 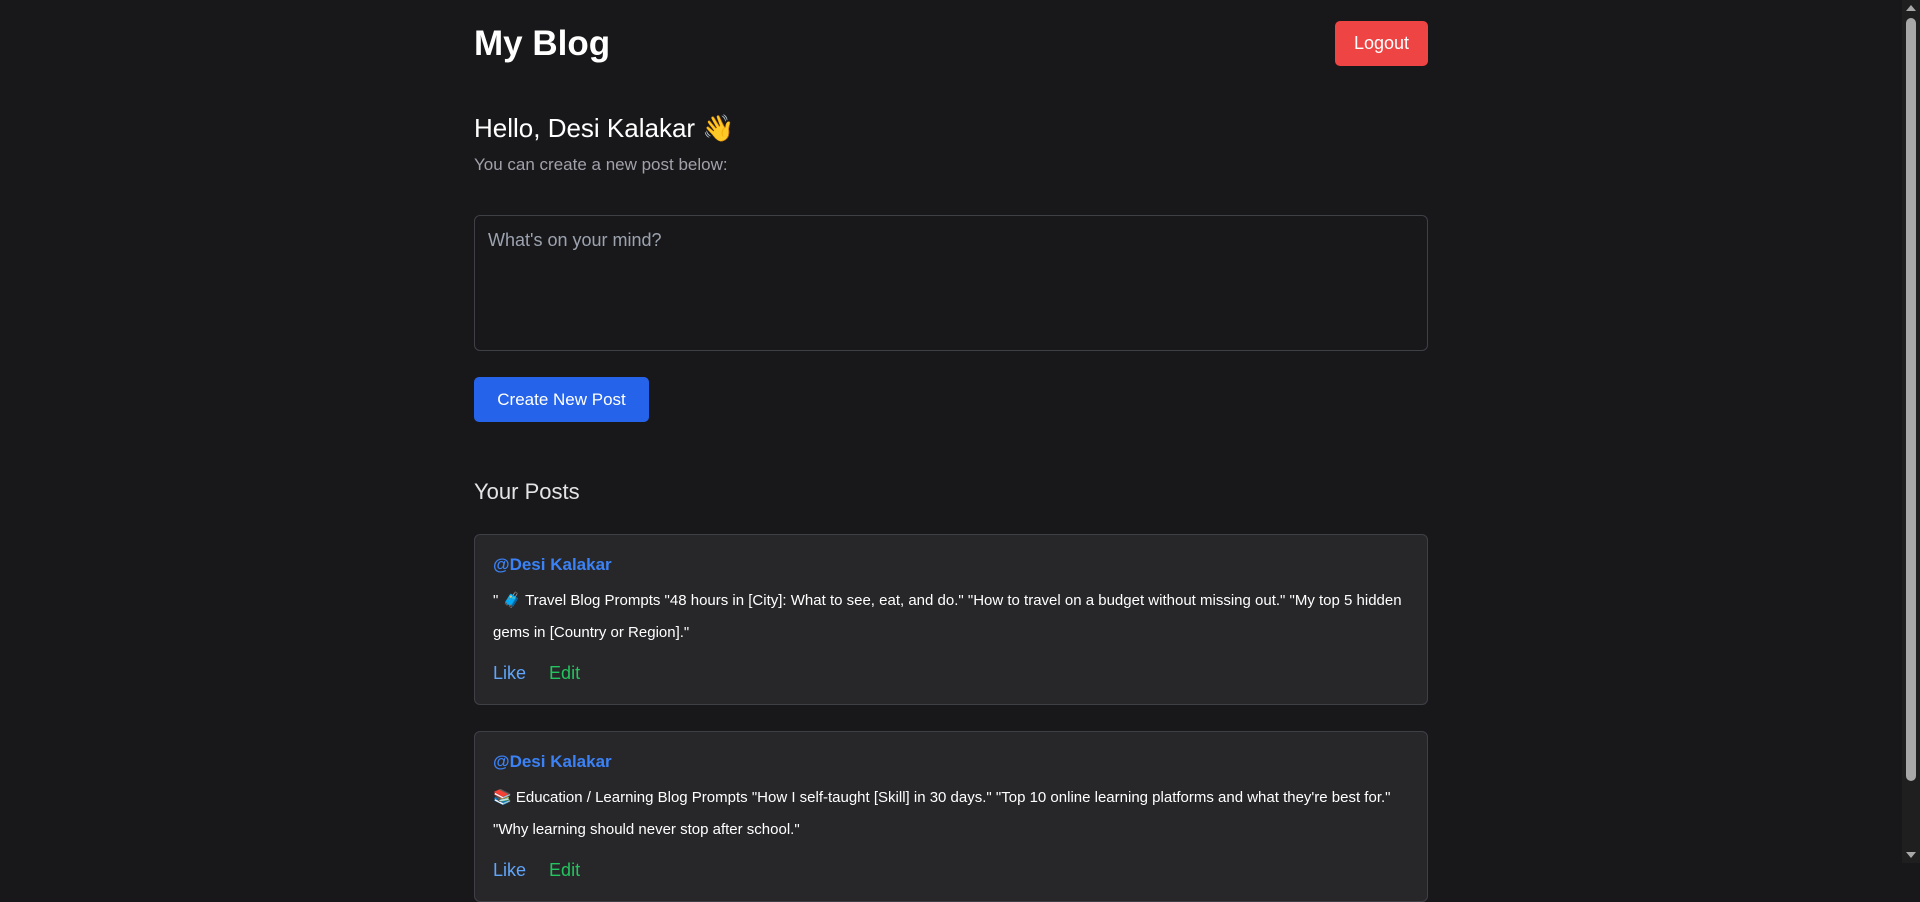 What do you see at coordinates (561, 399) in the screenshot?
I see `create-post-button: Create New Post` at bounding box center [561, 399].